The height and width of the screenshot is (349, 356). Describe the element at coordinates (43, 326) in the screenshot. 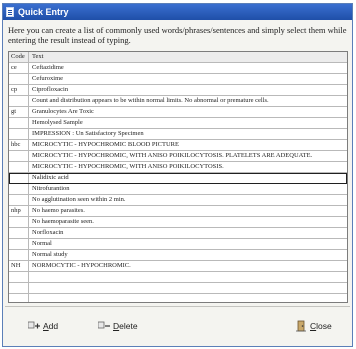

I see `add-button: Add` at that location.